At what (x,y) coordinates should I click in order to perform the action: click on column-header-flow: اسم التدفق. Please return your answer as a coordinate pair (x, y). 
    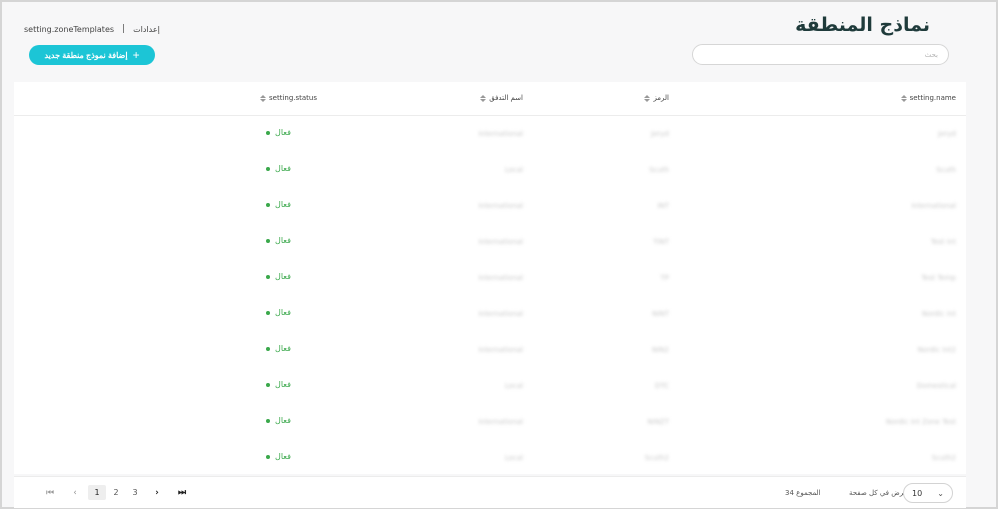
    Looking at the image, I should click on (501, 98).